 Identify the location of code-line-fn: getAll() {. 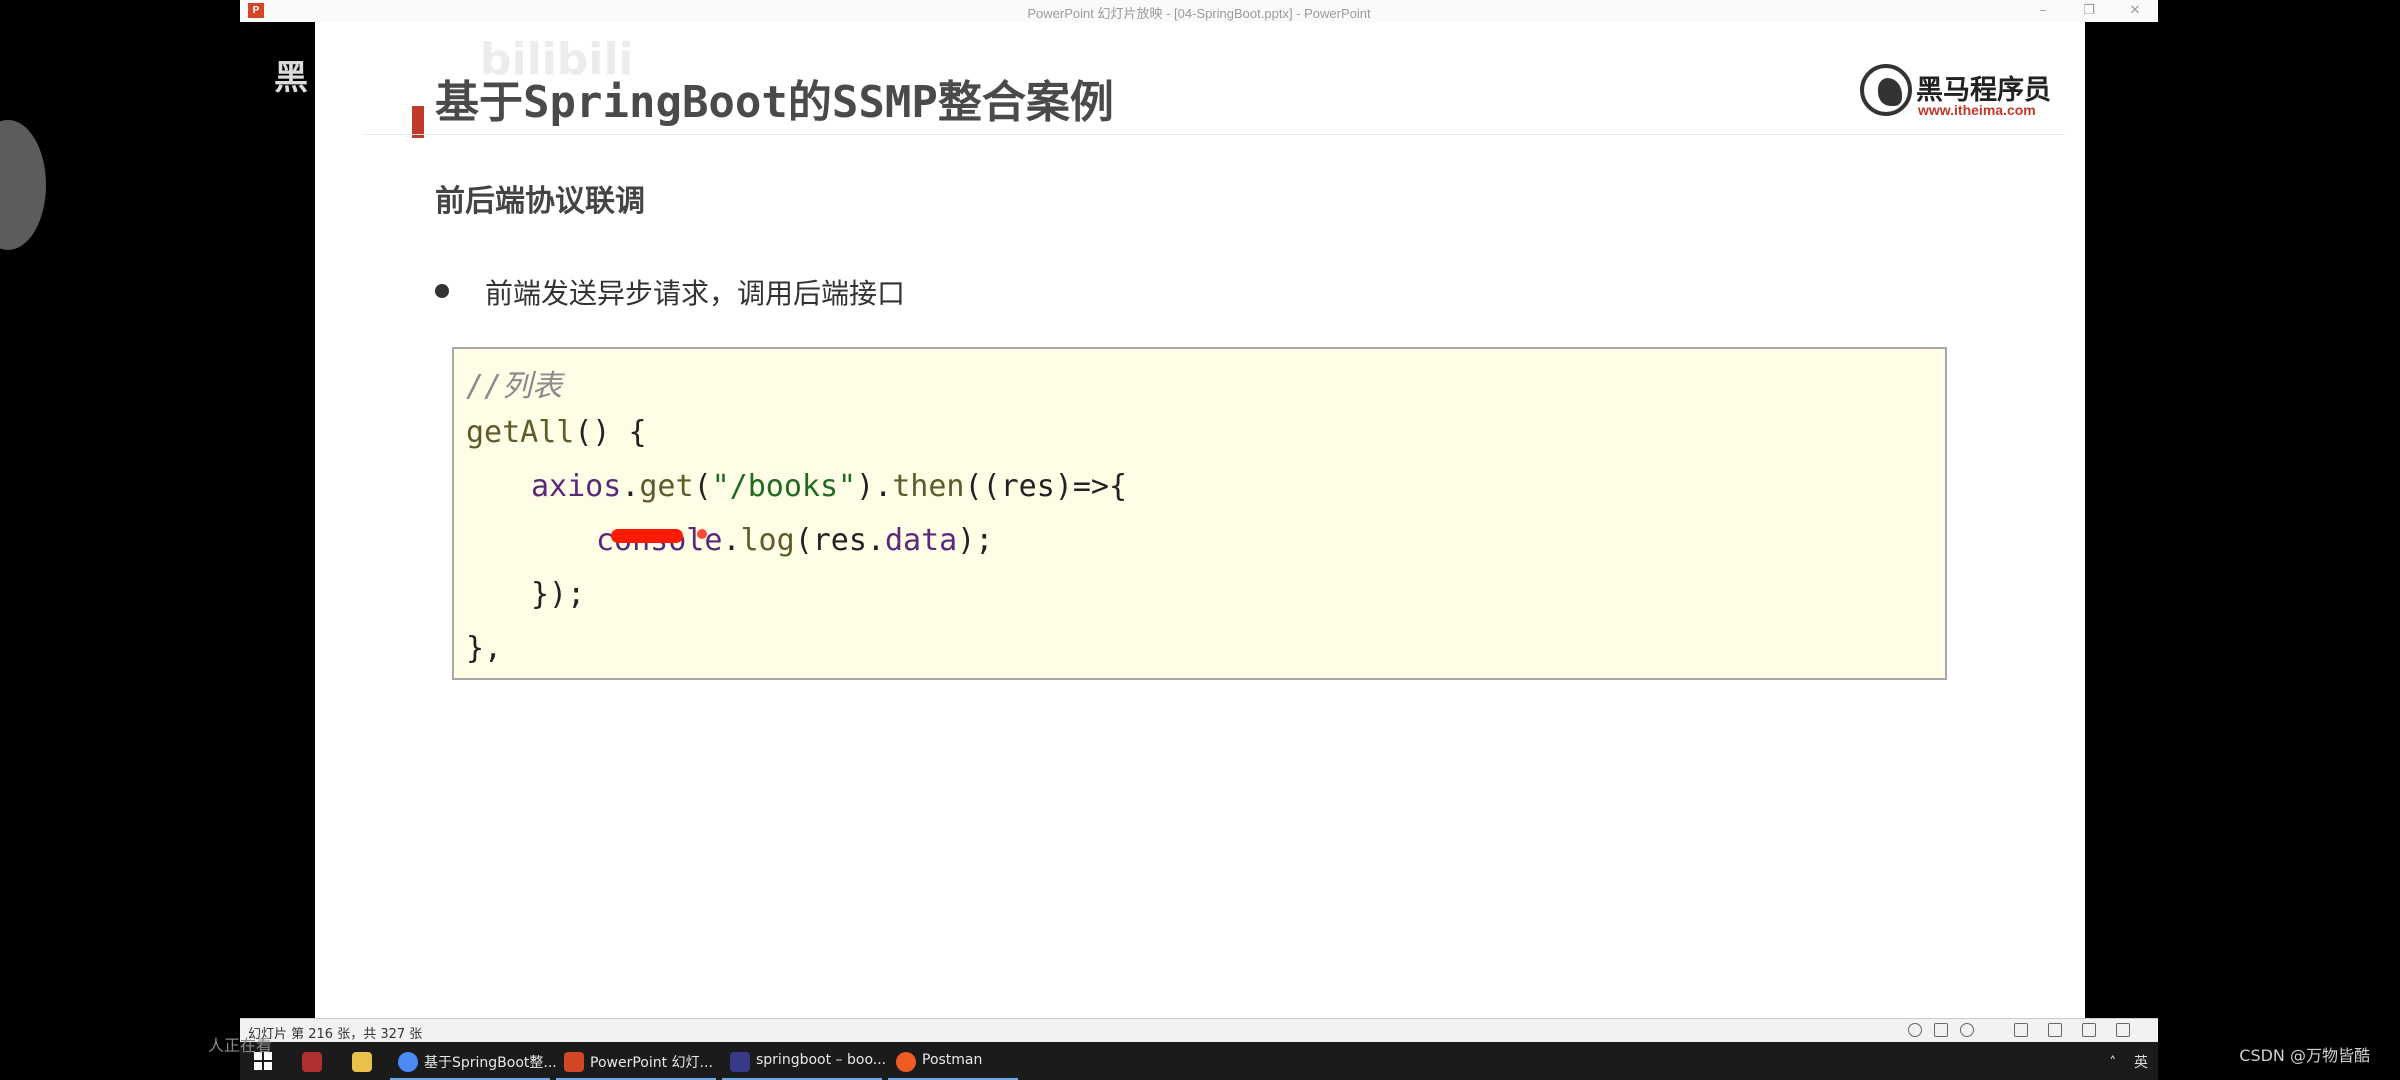
(556, 432).